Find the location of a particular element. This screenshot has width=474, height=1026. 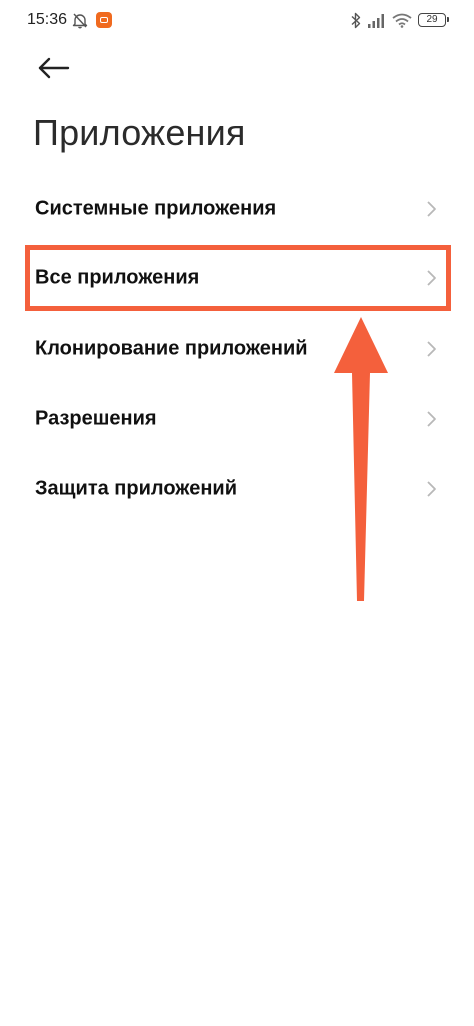

menu-item-label: Все приложения is located at coordinates (117, 277).